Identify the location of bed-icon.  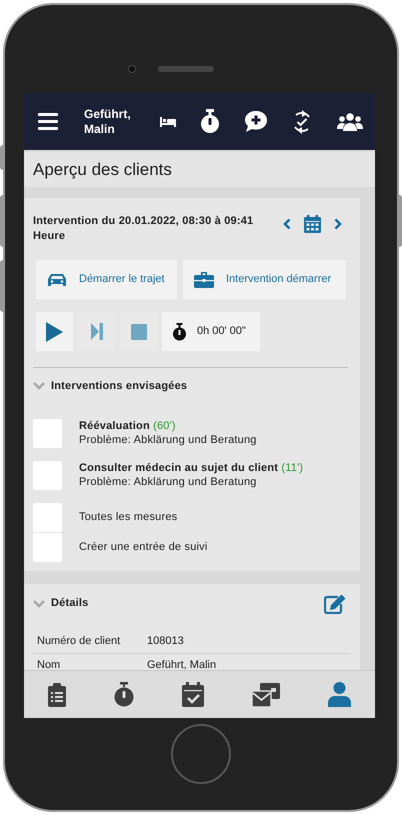
(168, 121).